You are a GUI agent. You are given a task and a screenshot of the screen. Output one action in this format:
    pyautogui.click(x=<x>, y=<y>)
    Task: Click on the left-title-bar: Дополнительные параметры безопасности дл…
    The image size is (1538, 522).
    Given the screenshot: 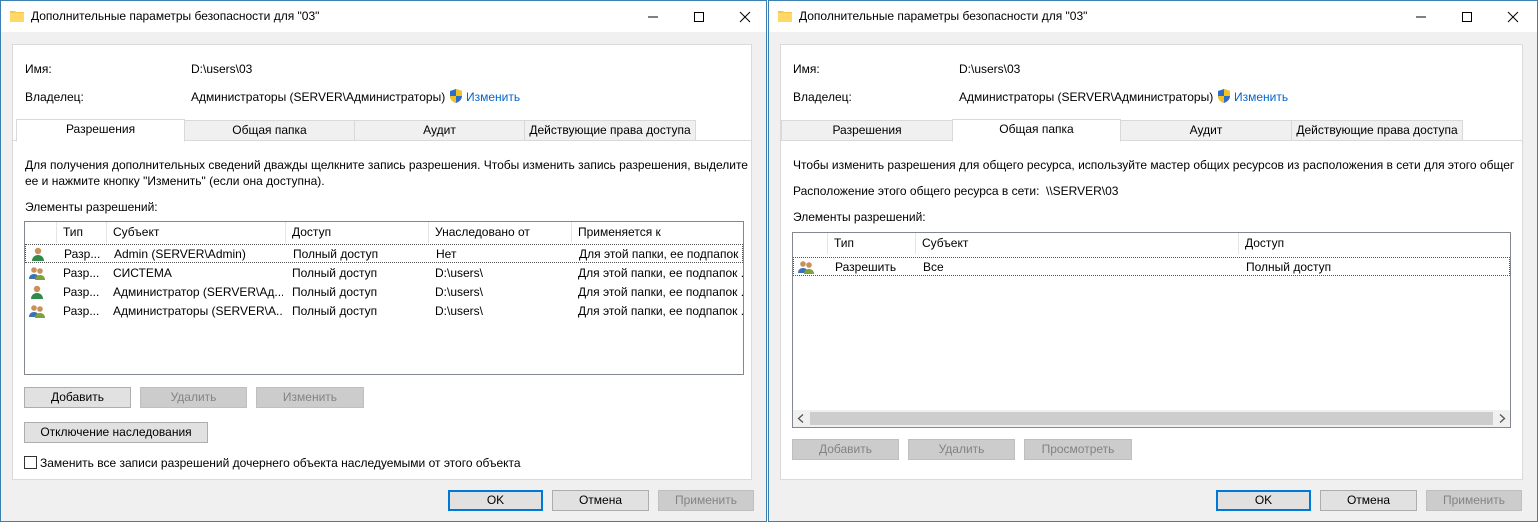 What is the action you would take?
    pyautogui.click(x=383, y=16)
    